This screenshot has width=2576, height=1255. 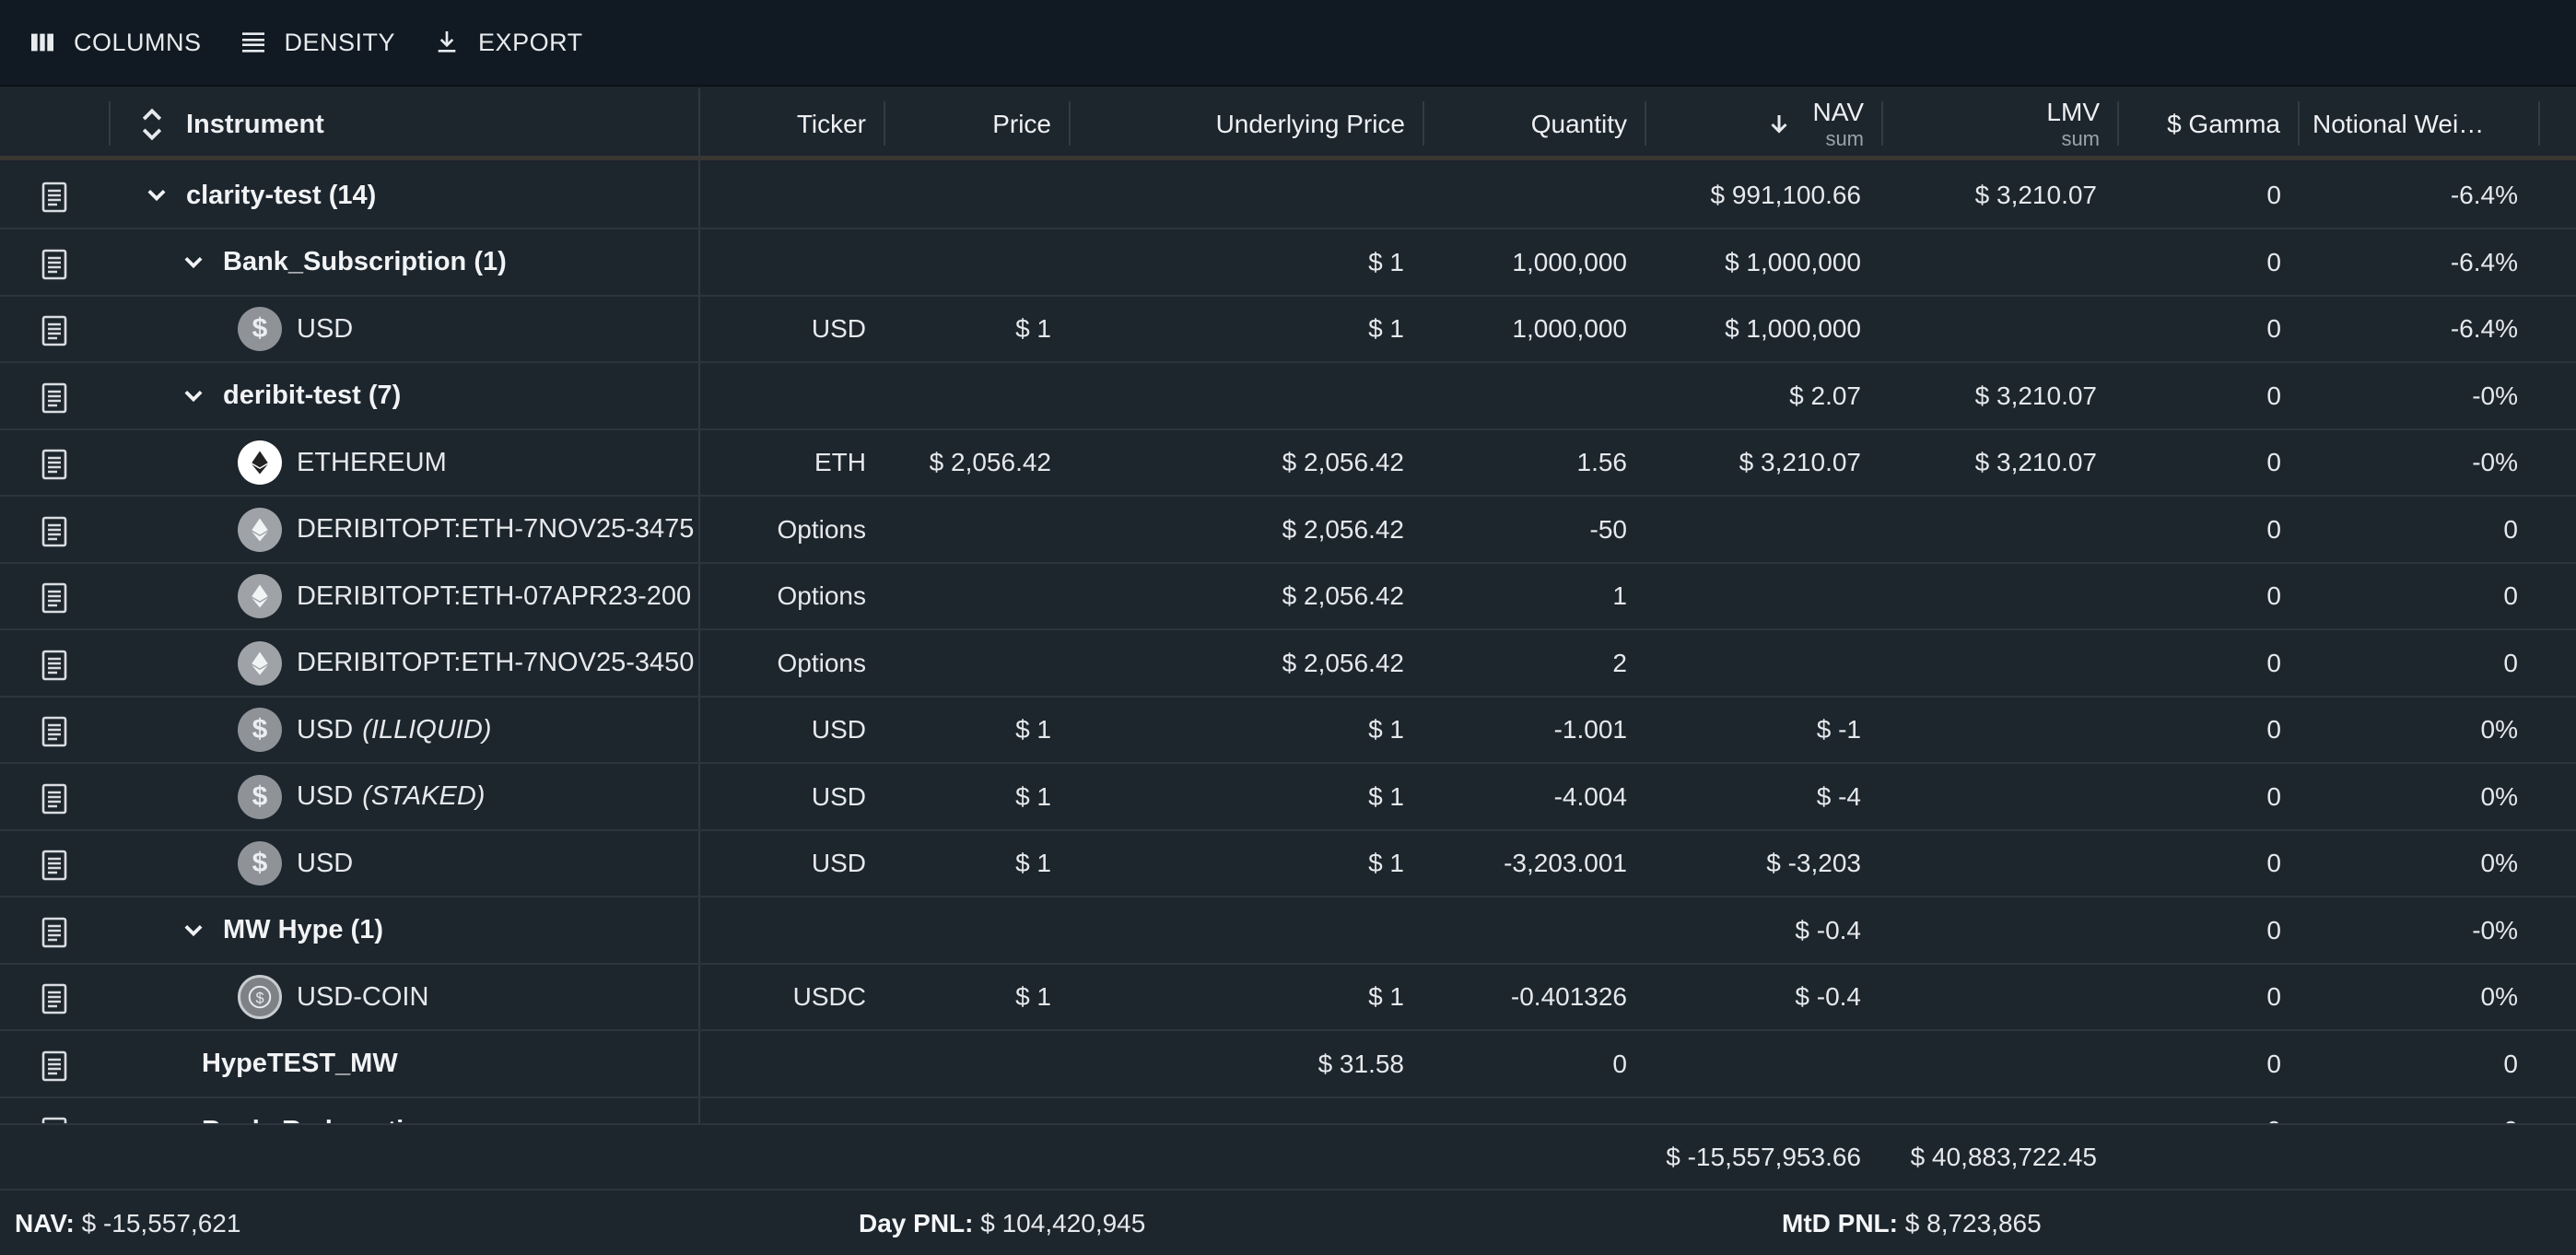 I want to click on group-row: HypeTEST_MW $ 31.58 0 0 0, so click(x=1288, y=1065).